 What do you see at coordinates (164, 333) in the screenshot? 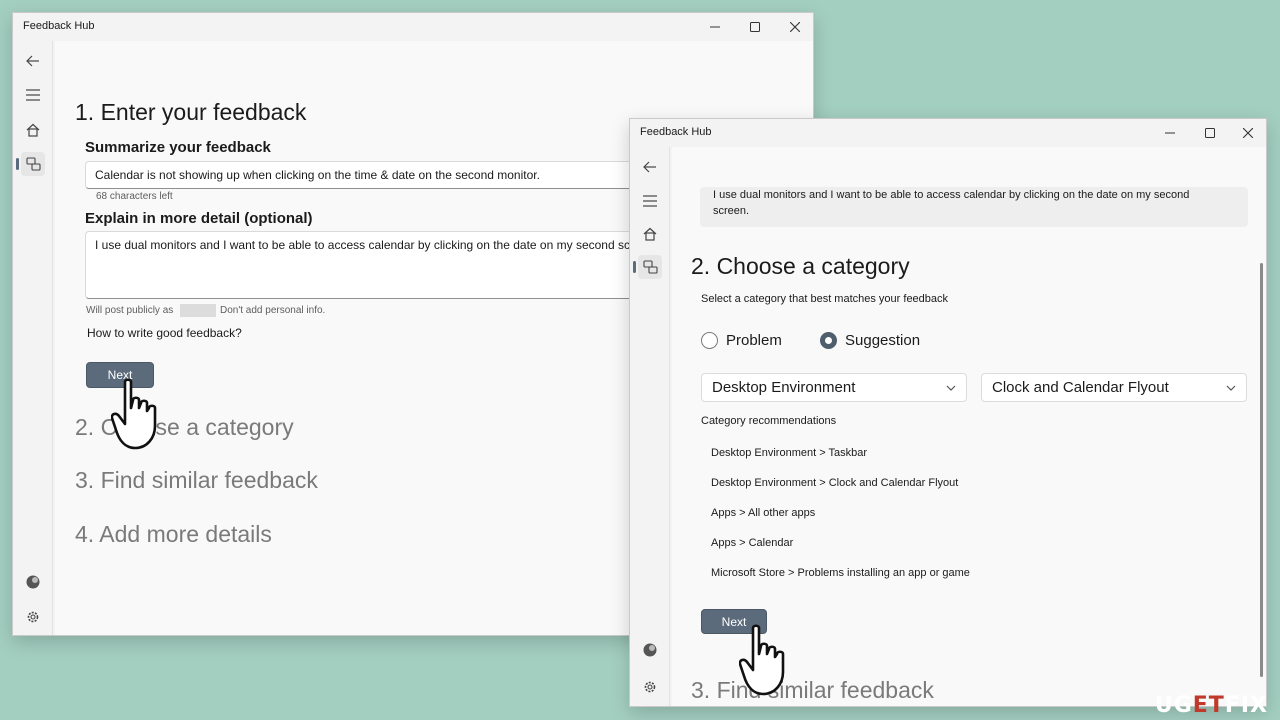
I see `how-to-write-link: How to write good feedback?` at bounding box center [164, 333].